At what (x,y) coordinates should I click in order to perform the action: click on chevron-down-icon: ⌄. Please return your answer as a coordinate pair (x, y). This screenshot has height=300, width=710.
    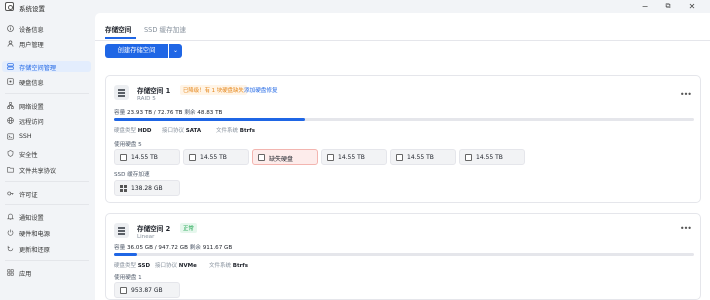
    Looking at the image, I should click on (175, 50).